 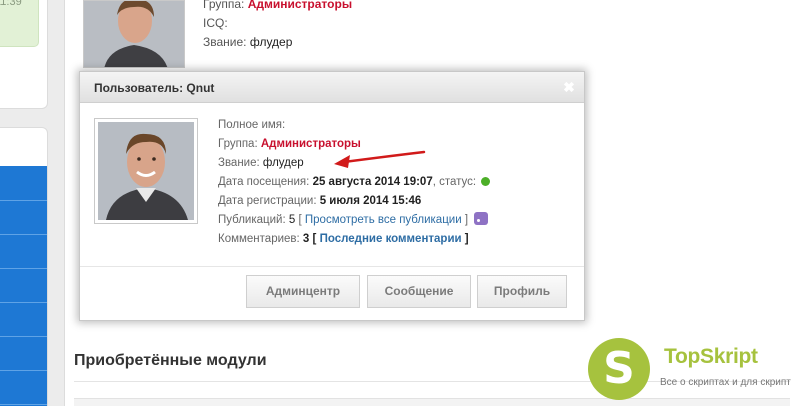 I want to click on comments-label: Комментариев:, so click(x=259, y=239).